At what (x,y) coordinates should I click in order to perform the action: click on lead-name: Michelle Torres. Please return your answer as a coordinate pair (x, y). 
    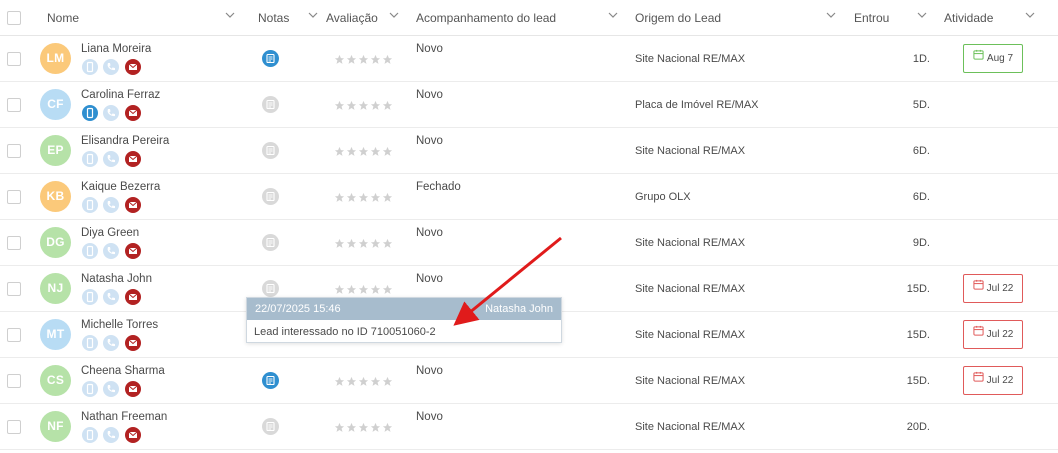
    Looking at the image, I should click on (119, 325).